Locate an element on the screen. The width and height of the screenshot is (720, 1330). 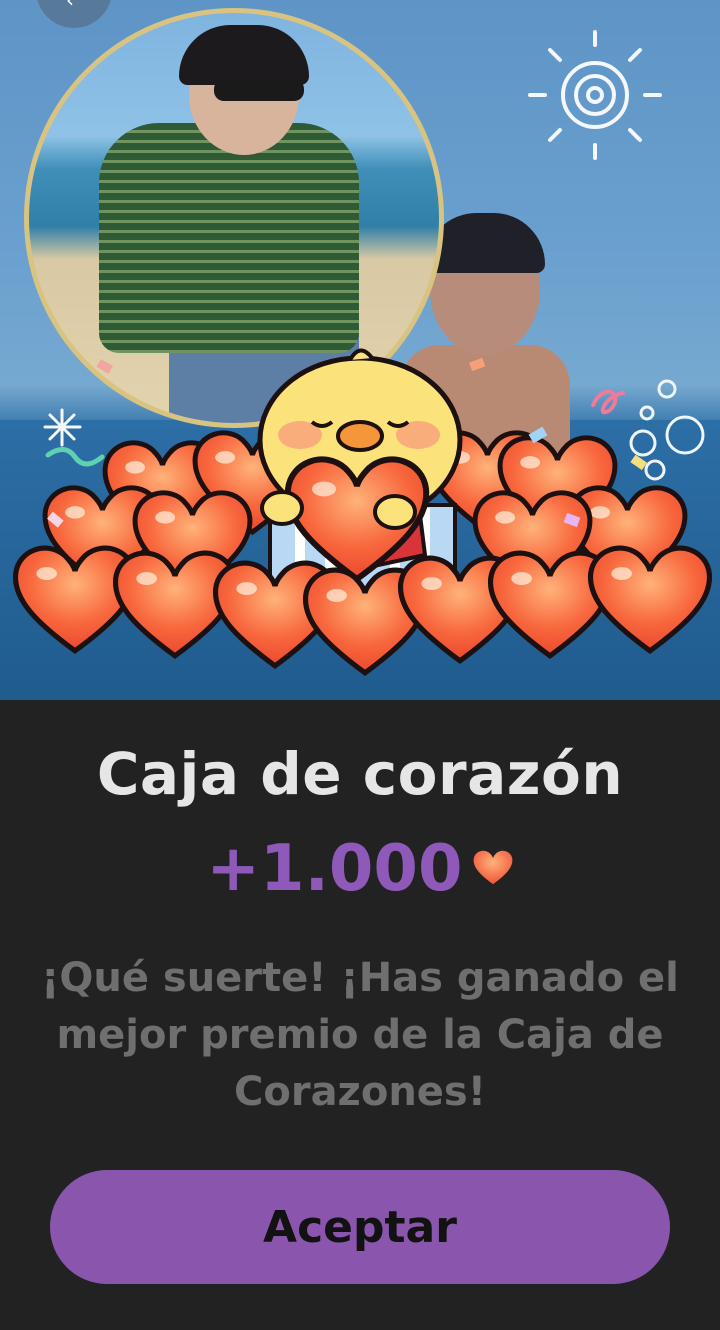
sun-doodle-icon is located at coordinates (595, 95).